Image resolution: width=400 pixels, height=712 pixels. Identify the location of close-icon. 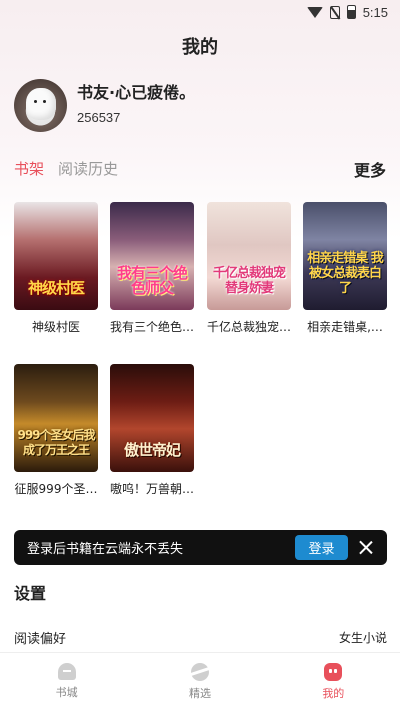
(365, 547).